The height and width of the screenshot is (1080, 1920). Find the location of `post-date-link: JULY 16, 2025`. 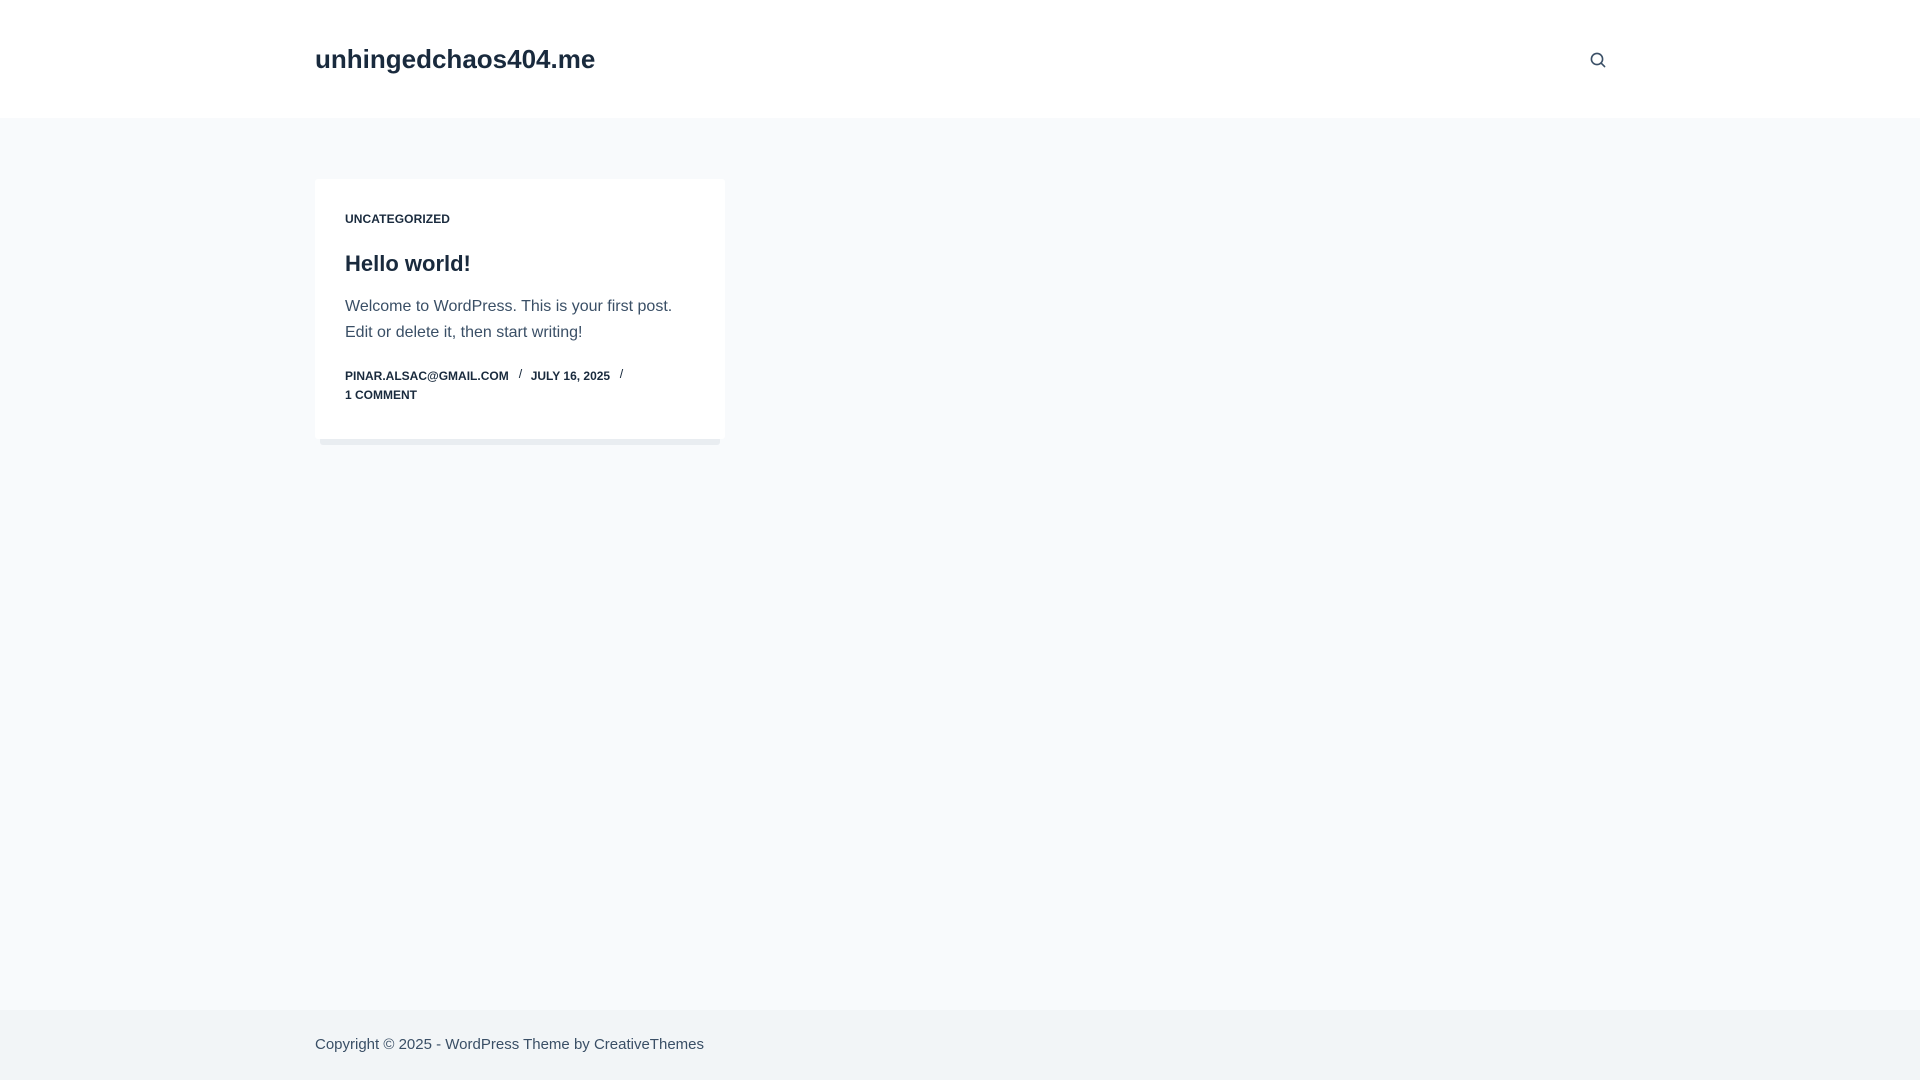

post-date-link: JULY 16, 2025 is located at coordinates (570, 376).